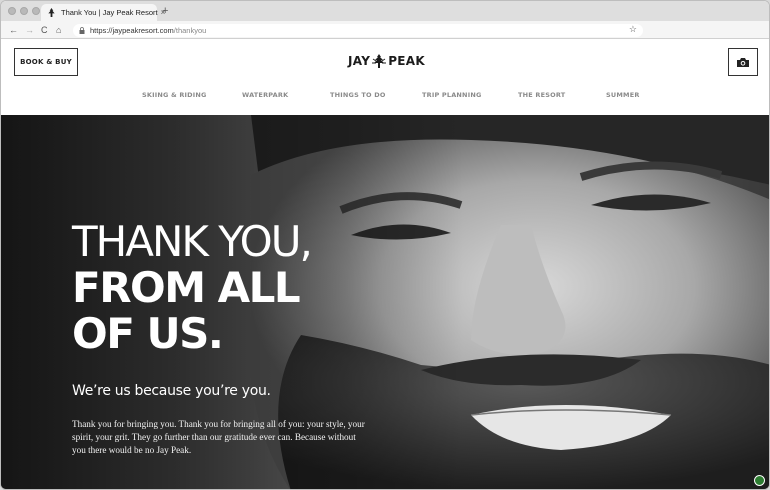 The width and height of the screenshot is (770, 490). I want to click on camera-button, so click(743, 62).